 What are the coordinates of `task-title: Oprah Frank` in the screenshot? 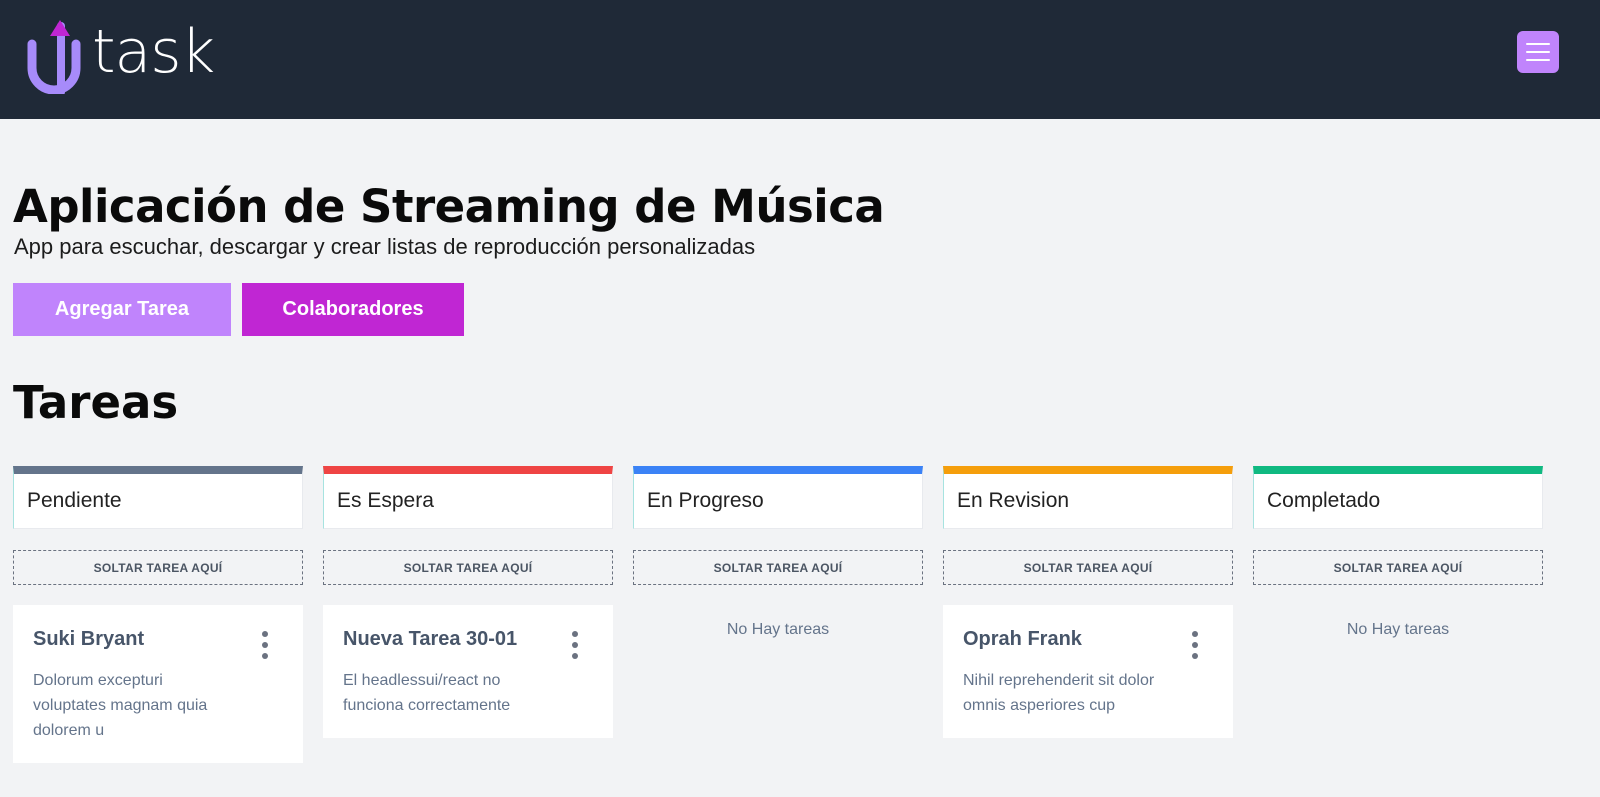 It's located at (1088, 639).